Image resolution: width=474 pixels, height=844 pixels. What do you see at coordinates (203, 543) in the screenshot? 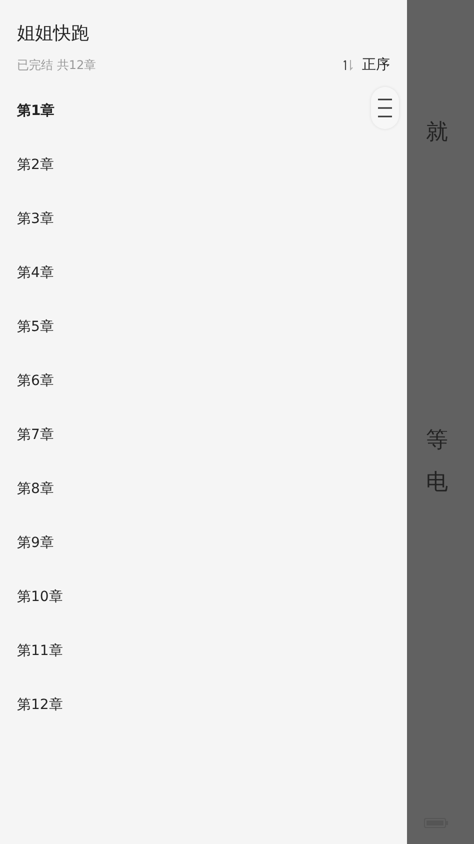
I see `chapter-item: 第9章` at bounding box center [203, 543].